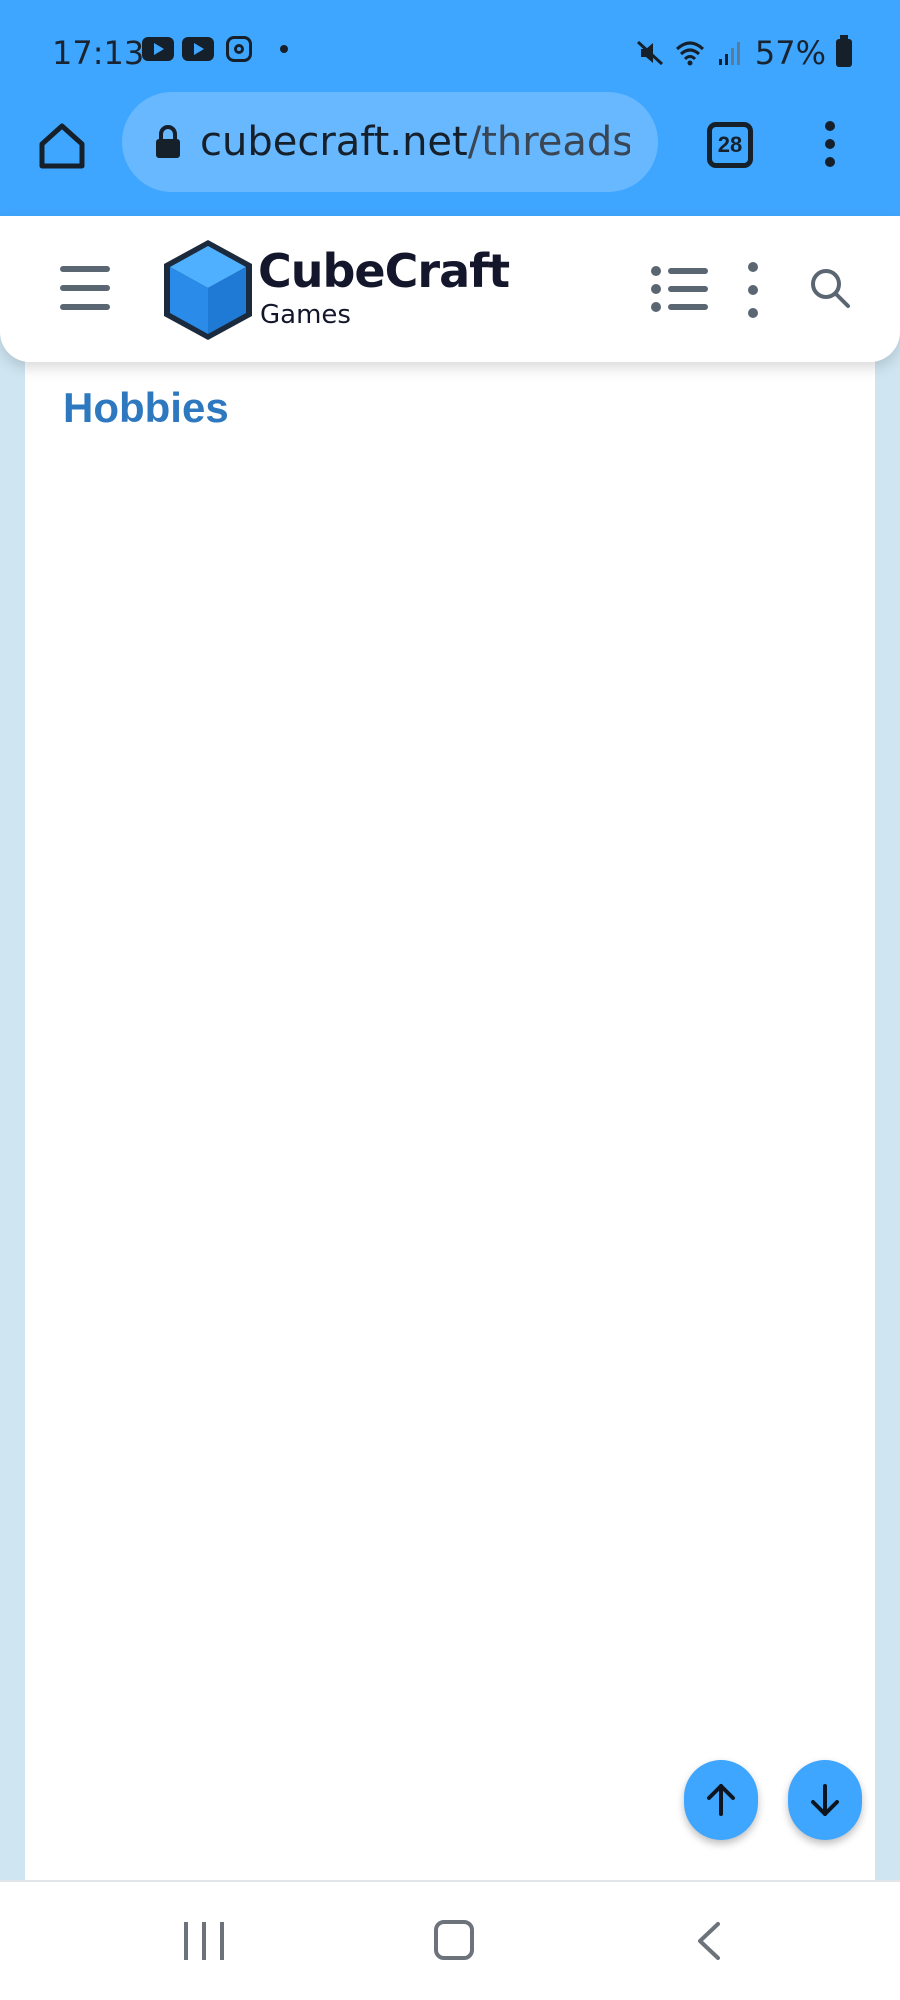  Describe the element at coordinates (208, 290) in the screenshot. I see `cubecraft-logo-icon` at that location.